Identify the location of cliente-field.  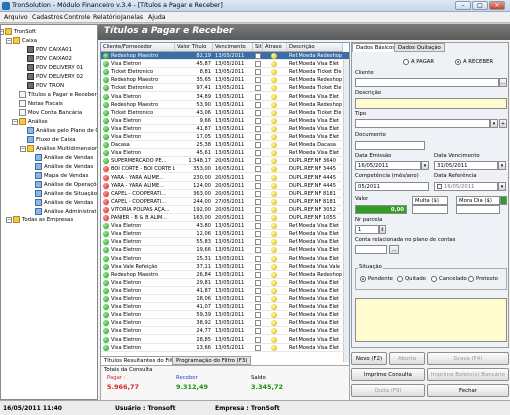
(427, 82).